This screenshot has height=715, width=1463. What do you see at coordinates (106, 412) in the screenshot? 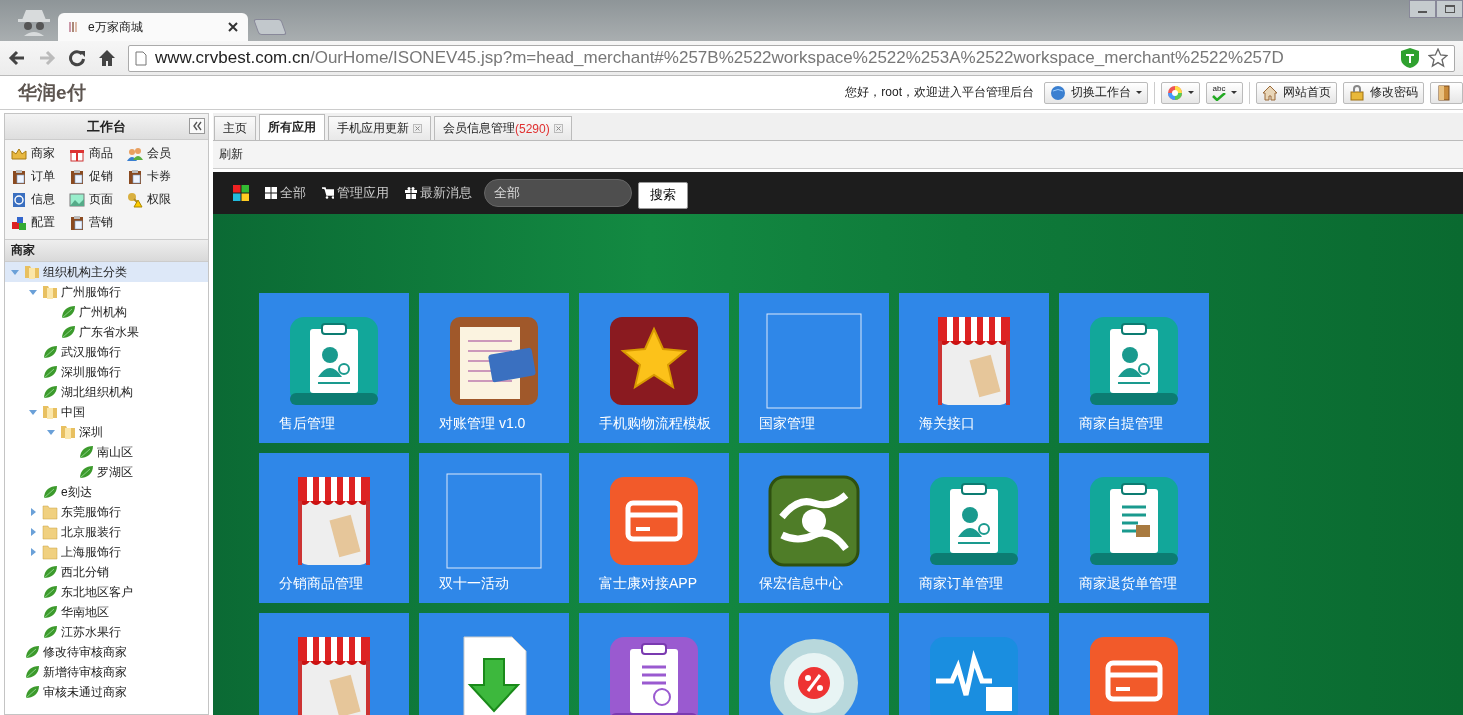
I see `tree-item: 中国` at bounding box center [106, 412].